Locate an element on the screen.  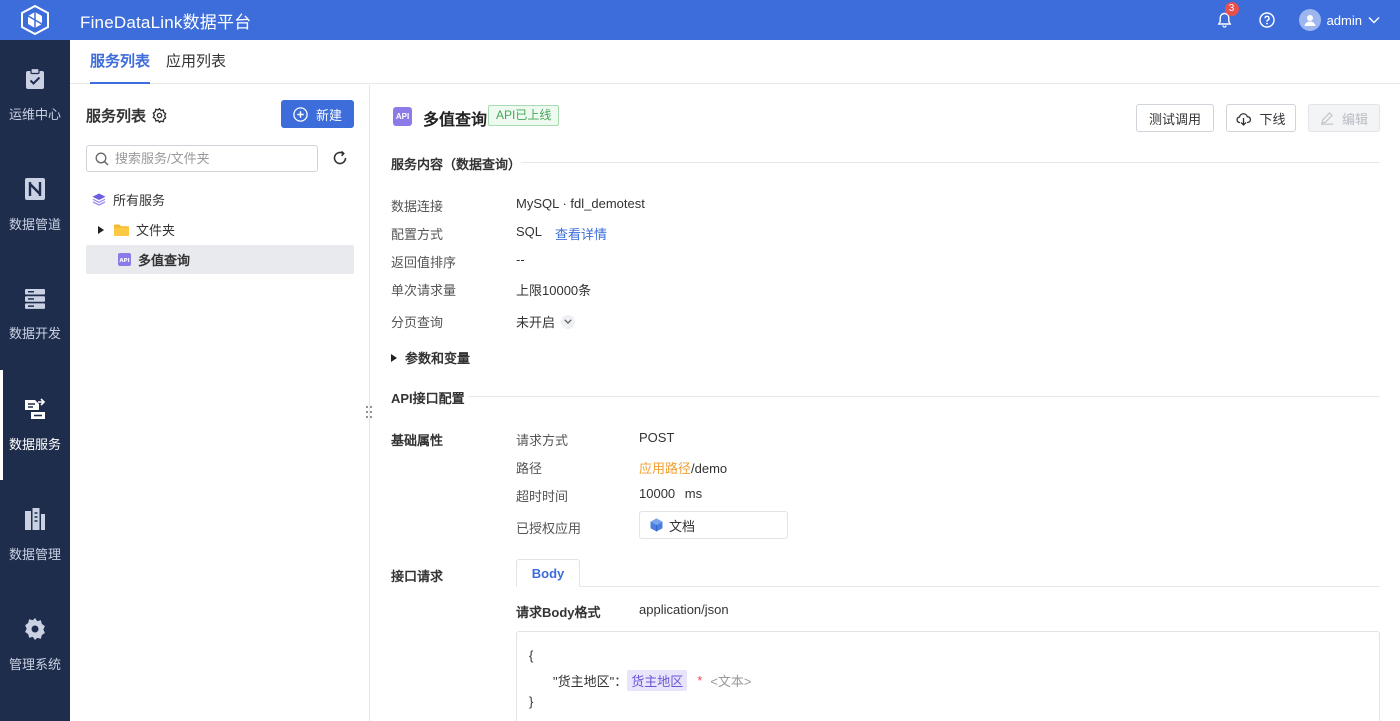
nav-item-data-dev: 数据开发 is located at coordinates (35, 315).